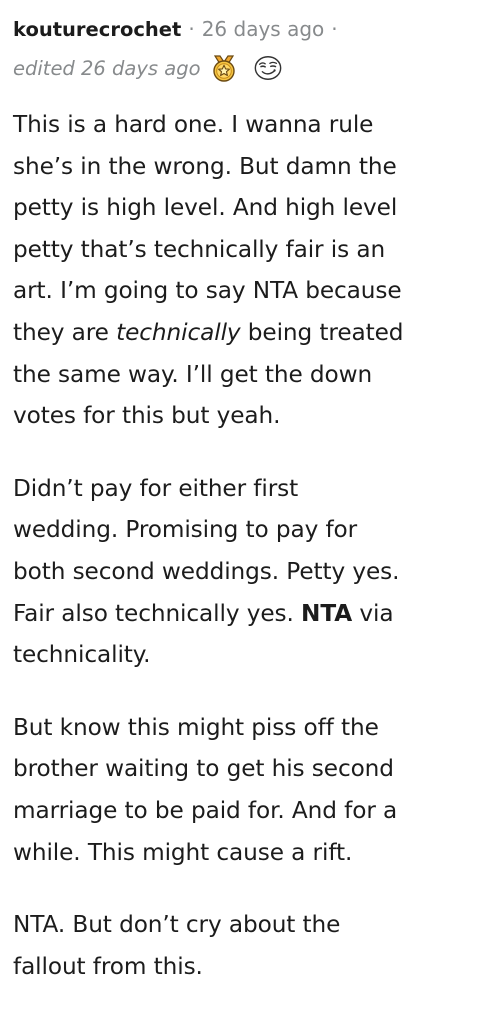 This screenshot has height=1018, width=482. What do you see at coordinates (178, 332) in the screenshot?
I see `italic-text: technically` at bounding box center [178, 332].